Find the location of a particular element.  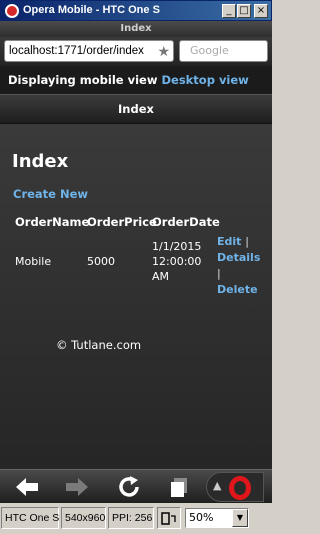

address-bar: localhost:1771/order/index ★ Google is located at coordinates (136, 51).